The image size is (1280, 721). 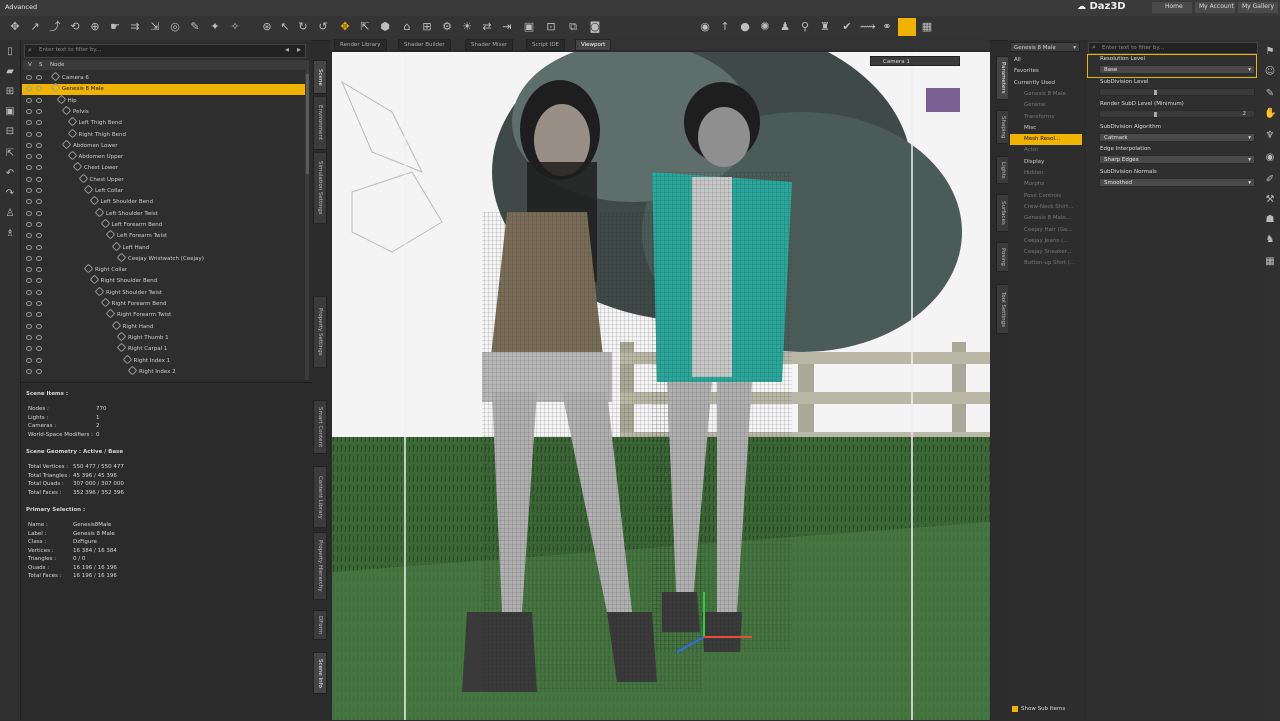 I want to click on tab-scene-info: Scene Info, so click(x=320, y=673).